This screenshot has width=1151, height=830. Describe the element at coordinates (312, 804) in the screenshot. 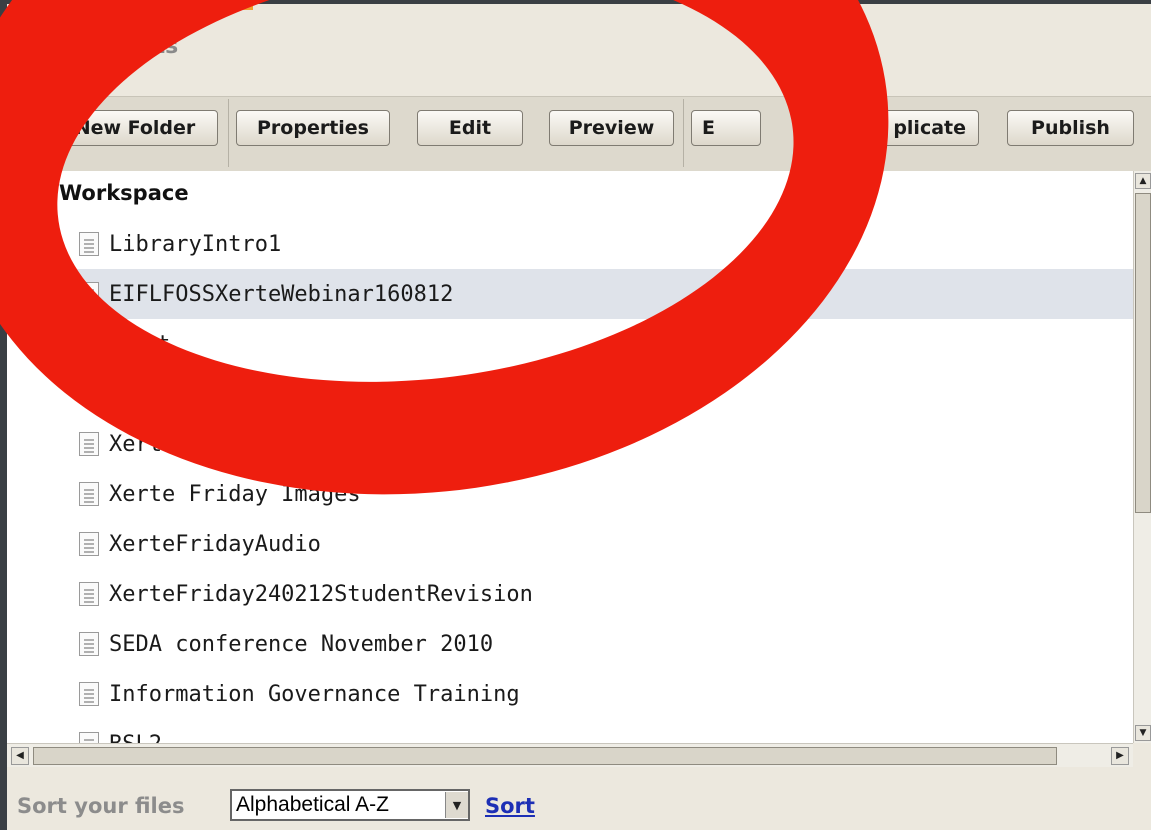

I see `sort-selected-value: Alphabetical A-Z` at that location.